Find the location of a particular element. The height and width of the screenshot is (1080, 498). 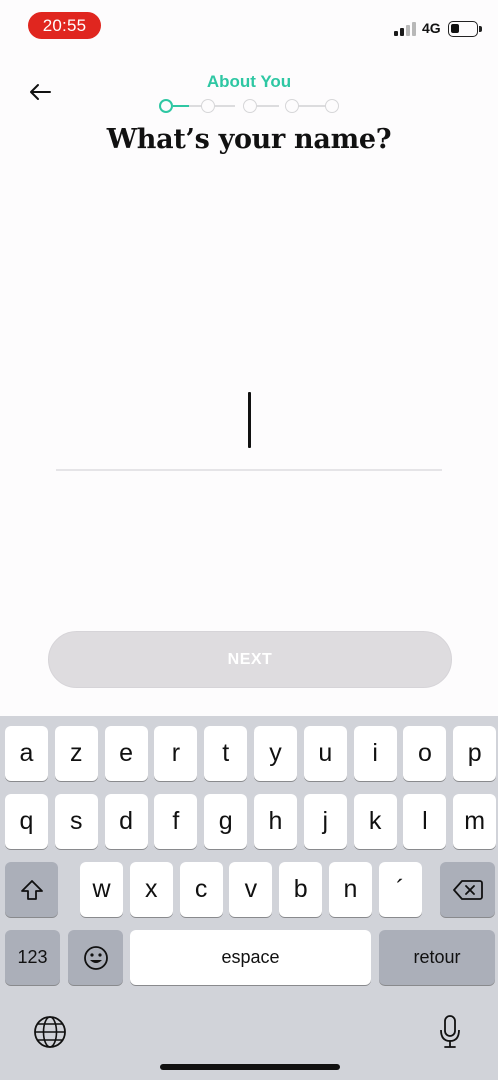

key-v: v is located at coordinates (251, 889).